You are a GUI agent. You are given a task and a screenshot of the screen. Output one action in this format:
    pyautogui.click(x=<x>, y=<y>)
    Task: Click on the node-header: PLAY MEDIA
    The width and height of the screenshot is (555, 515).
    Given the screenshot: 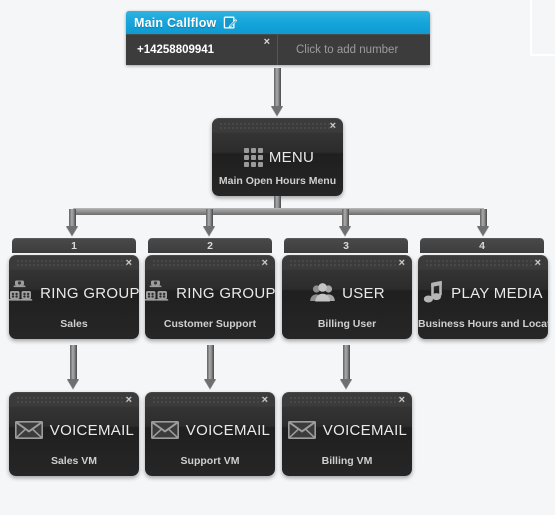 What is the action you would take?
    pyautogui.click(x=483, y=293)
    